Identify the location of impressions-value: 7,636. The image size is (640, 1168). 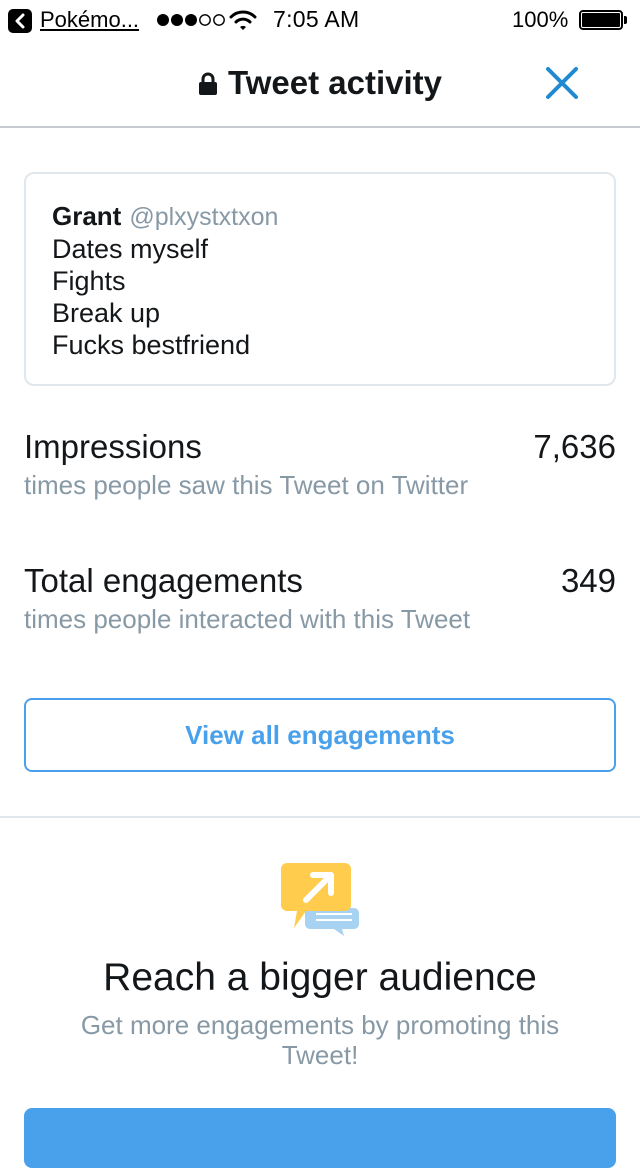
(574, 446).